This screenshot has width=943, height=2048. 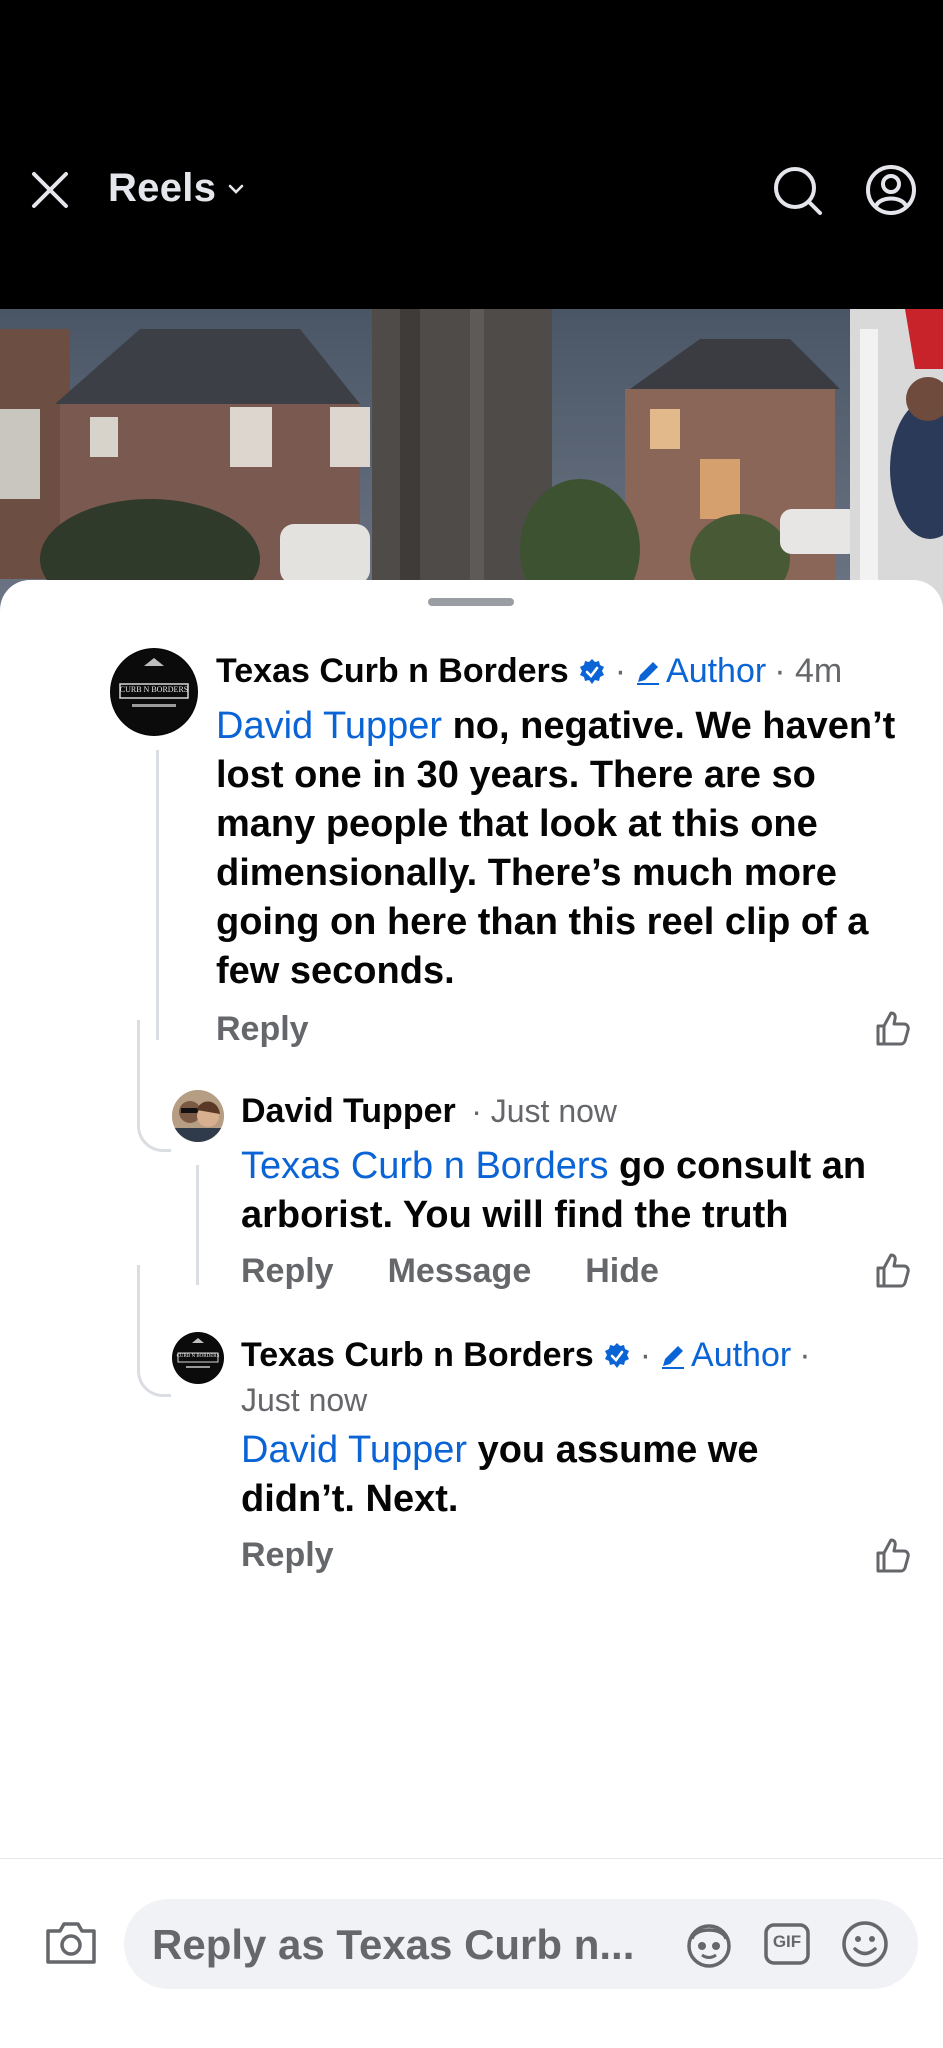 I want to click on reels-dropdown: Reels, so click(x=177, y=188).